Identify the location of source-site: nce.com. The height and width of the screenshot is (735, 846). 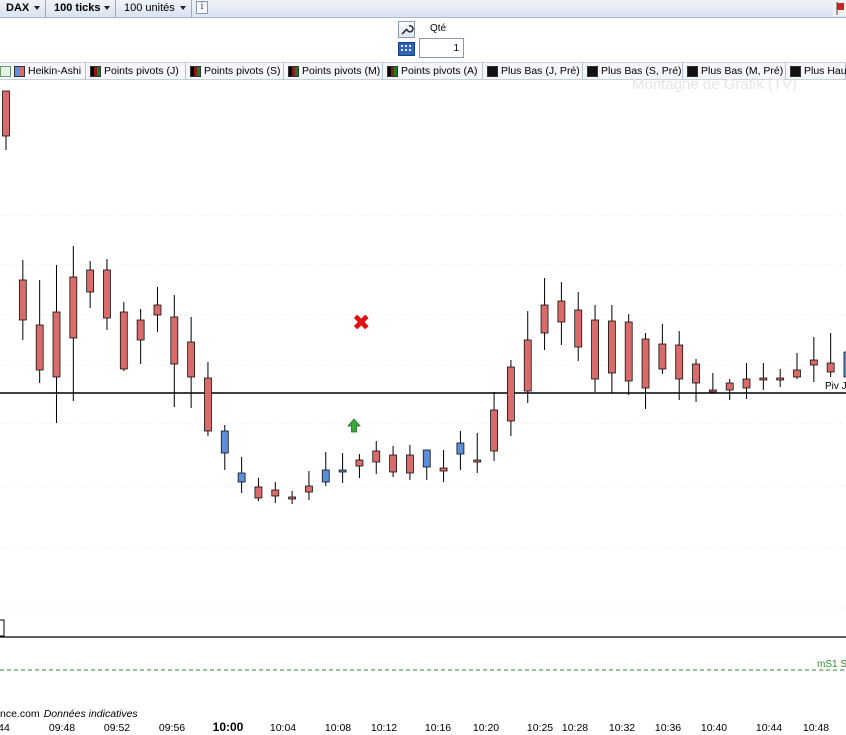
(20, 714).